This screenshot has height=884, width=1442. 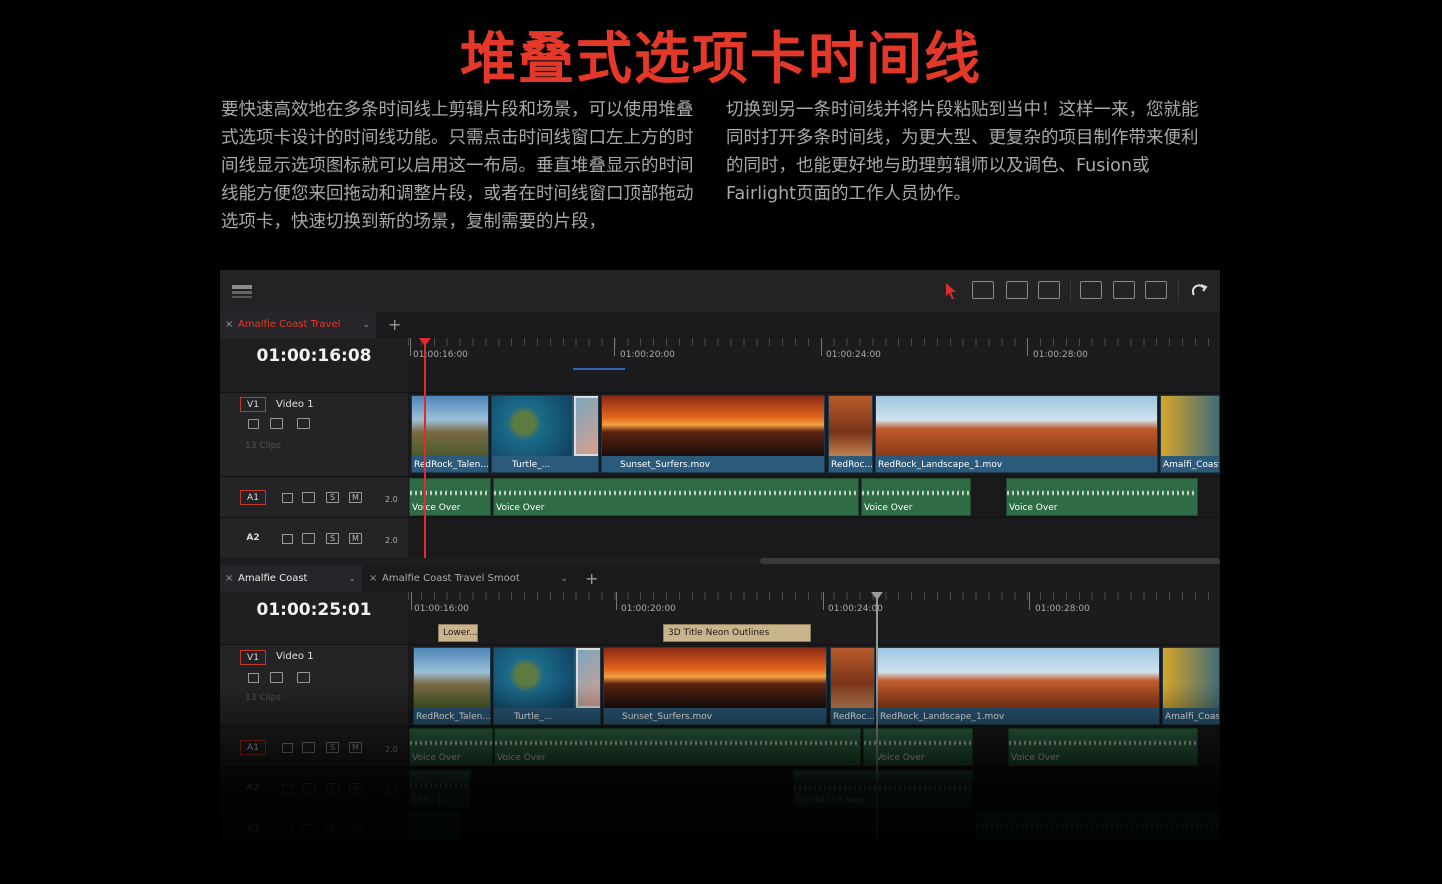 I want to click on timecode-display: 01:00:16:08, so click(x=314, y=356).